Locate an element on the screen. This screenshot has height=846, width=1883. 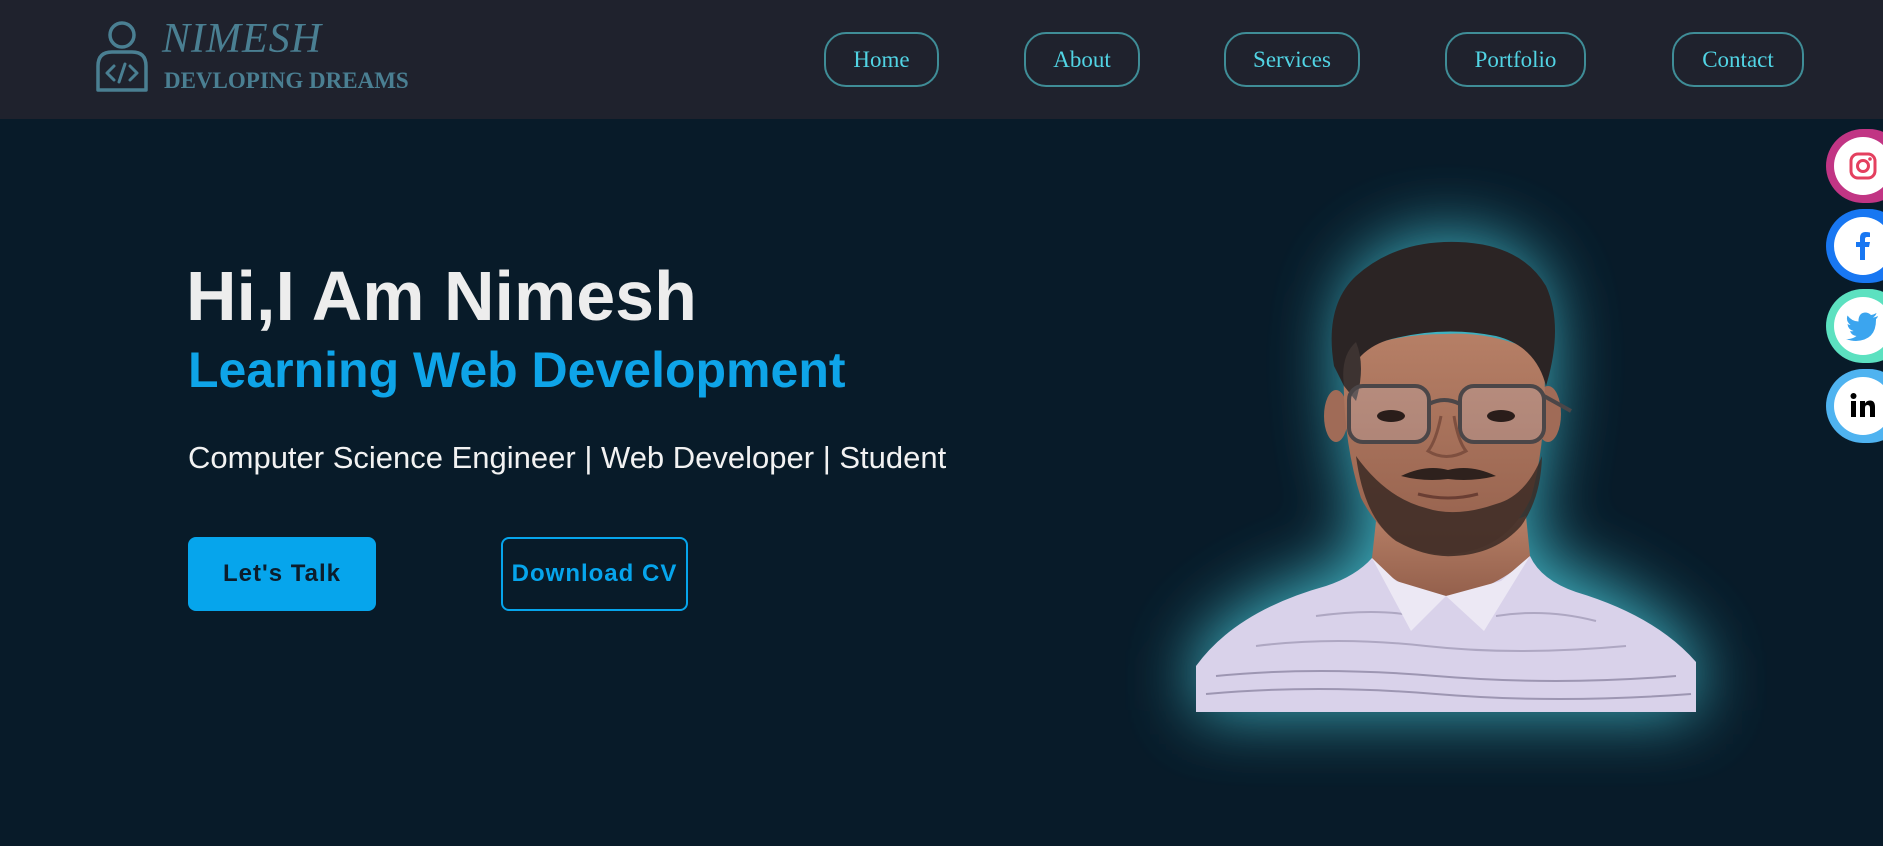
brand-tagline: DEVLOPING DREAMS is located at coordinates (286, 80).